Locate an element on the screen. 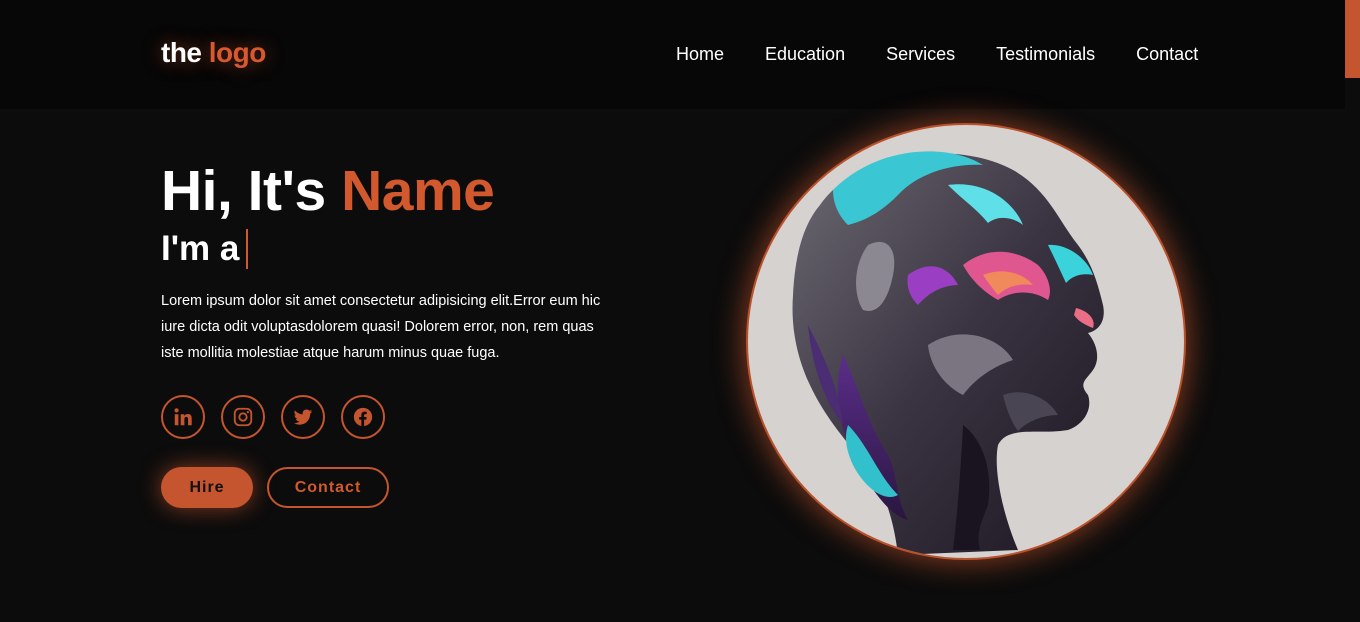 This screenshot has width=1360, height=622. hero-title-prefix: Hi, It's is located at coordinates (243, 191).